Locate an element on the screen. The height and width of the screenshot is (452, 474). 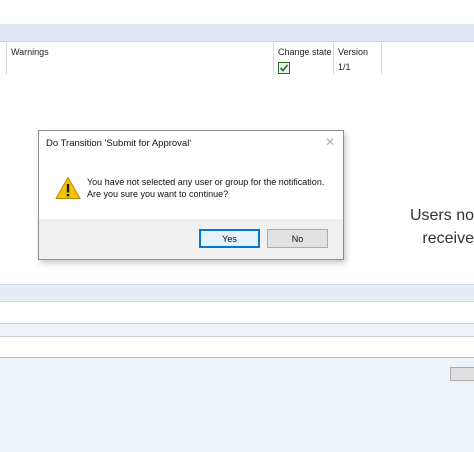
column-header-version: Version is located at coordinates (353, 52).